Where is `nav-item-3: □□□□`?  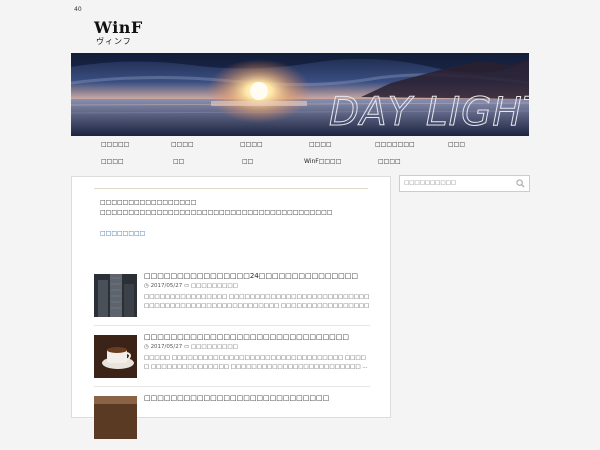 nav-item-3: □□□□ is located at coordinates (251, 144).